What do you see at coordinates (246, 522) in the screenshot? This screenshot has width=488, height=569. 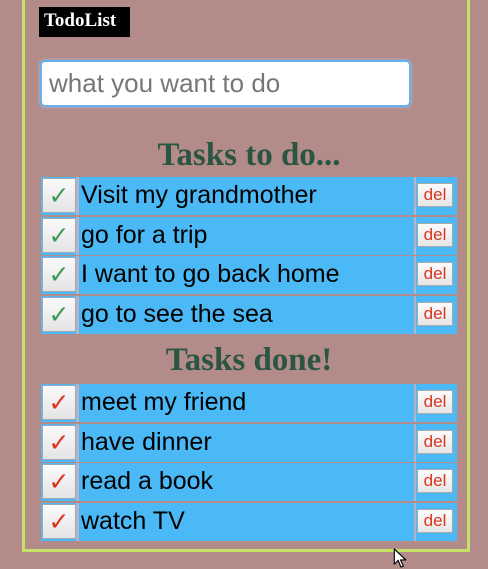 I see `task-label: watch TV` at bounding box center [246, 522].